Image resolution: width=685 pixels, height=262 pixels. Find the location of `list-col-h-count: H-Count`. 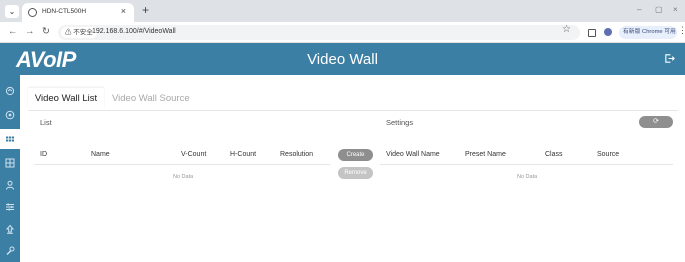

list-col-h-count: H-Count is located at coordinates (243, 154).